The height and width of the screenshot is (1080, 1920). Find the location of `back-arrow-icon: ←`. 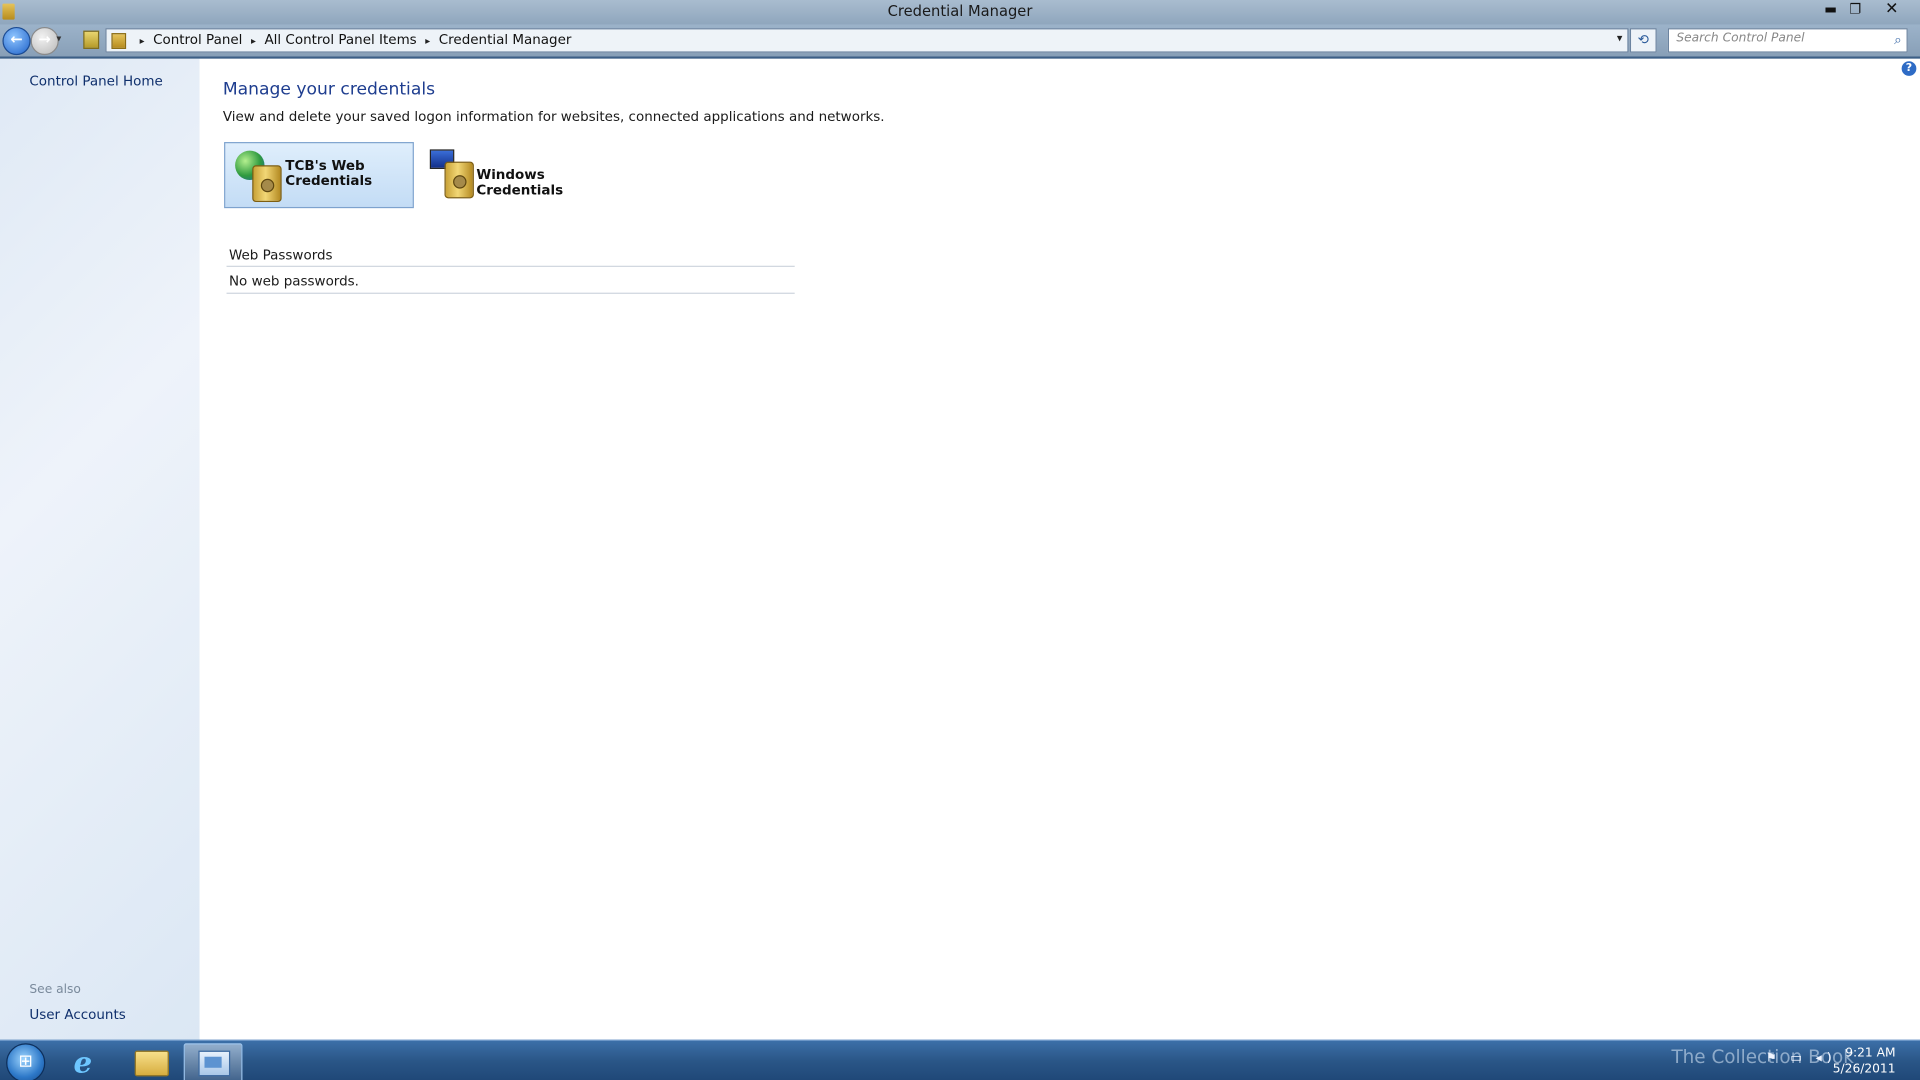

back-arrow-icon: ← is located at coordinates (16, 39).